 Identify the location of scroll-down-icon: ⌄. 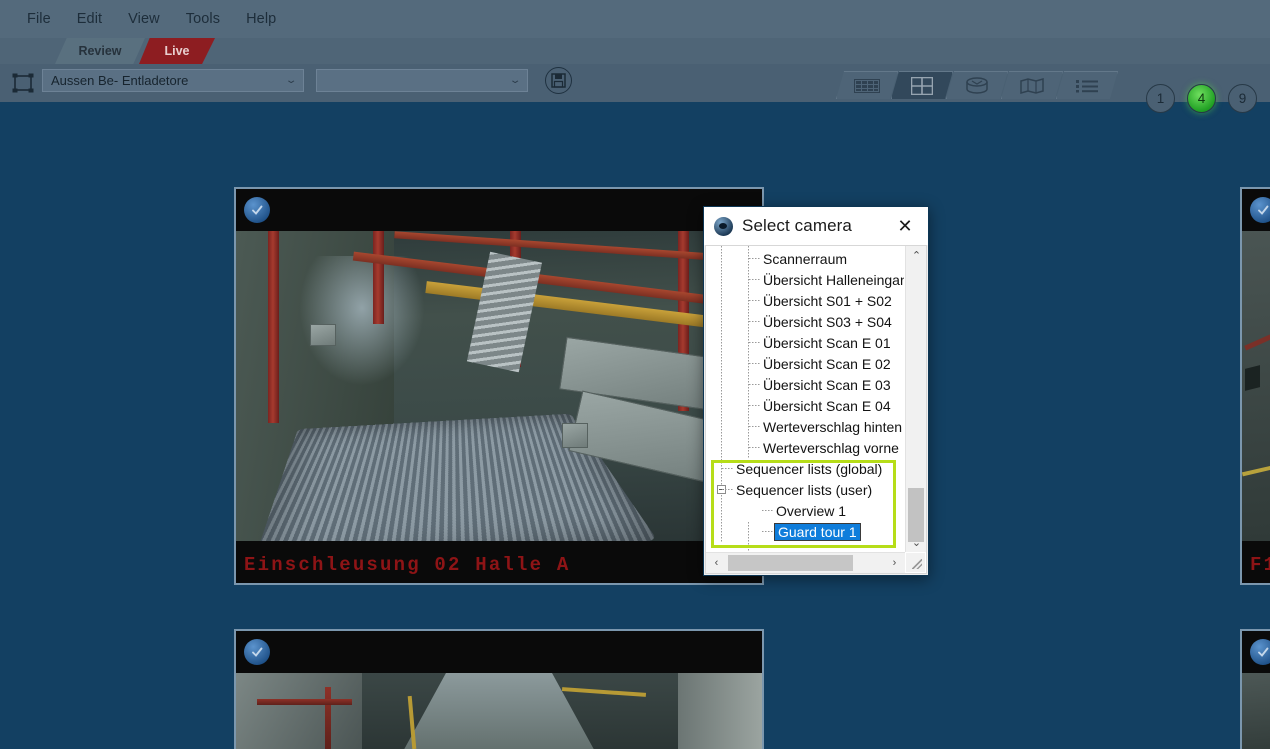
(916, 542).